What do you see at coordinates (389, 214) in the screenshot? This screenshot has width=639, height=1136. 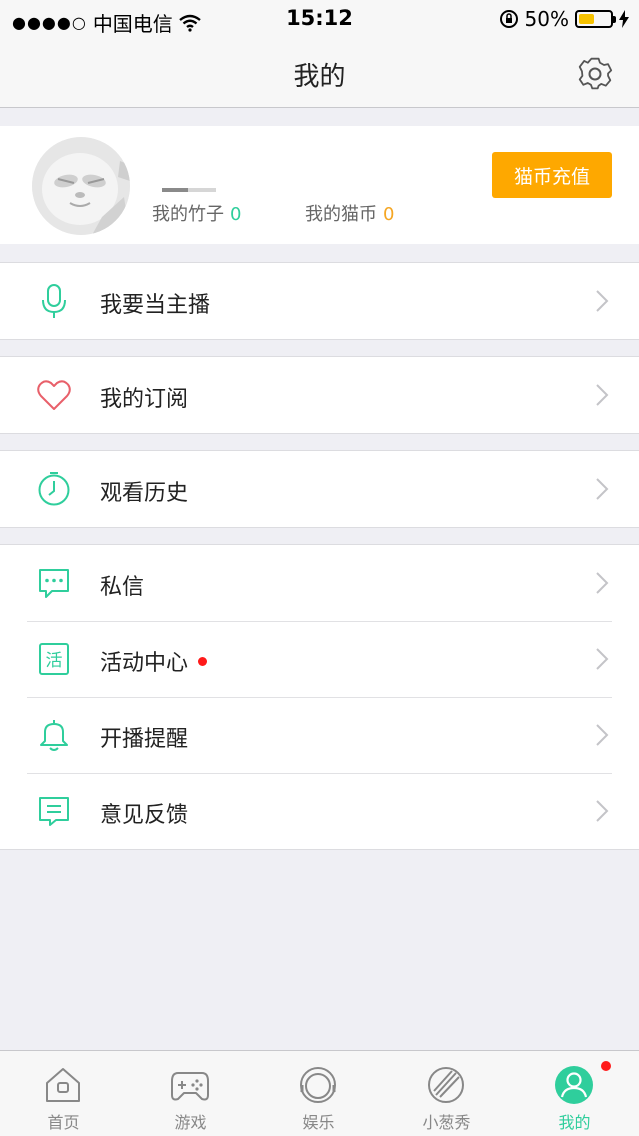 I see `coin-value: 0` at bounding box center [389, 214].